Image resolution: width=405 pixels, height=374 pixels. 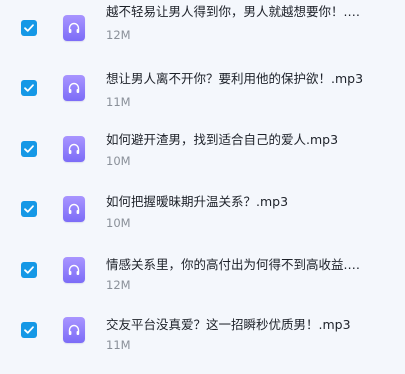 I want to click on file-name: 如何把握暧昧期升温关系？.mp3, so click(x=236, y=202).